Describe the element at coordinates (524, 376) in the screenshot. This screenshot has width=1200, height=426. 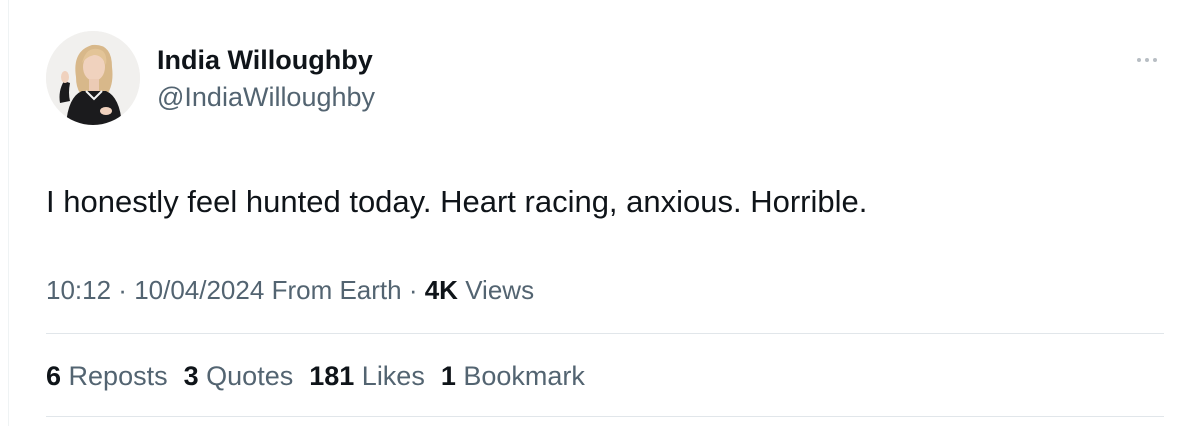
I see `bookmarks-label: Bookmark` at that location.